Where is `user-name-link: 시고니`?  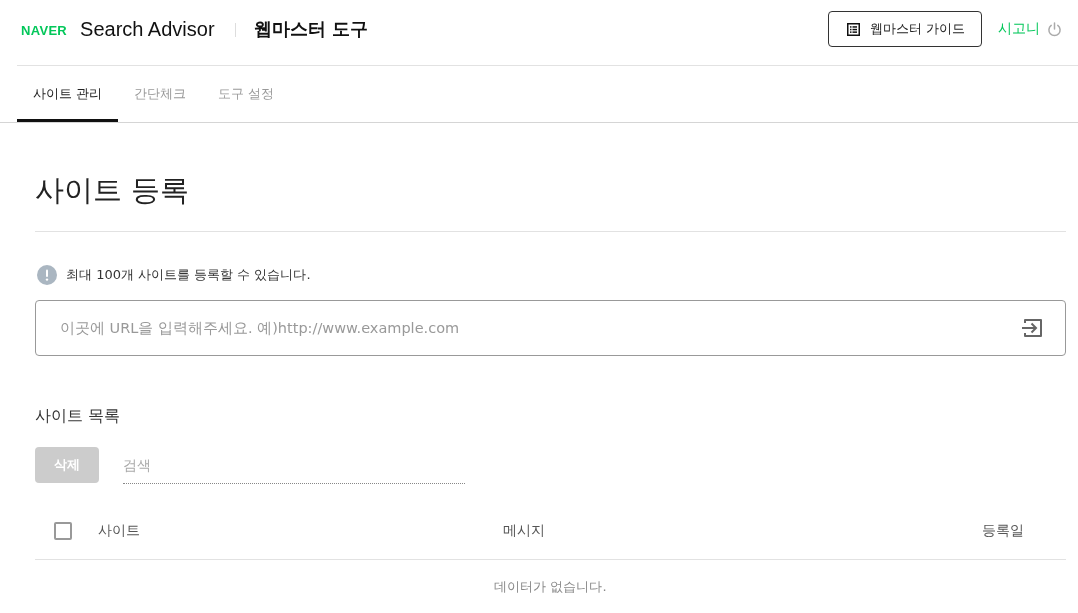 user-name-link: 시고니 is located at coordinates (1019, 29).